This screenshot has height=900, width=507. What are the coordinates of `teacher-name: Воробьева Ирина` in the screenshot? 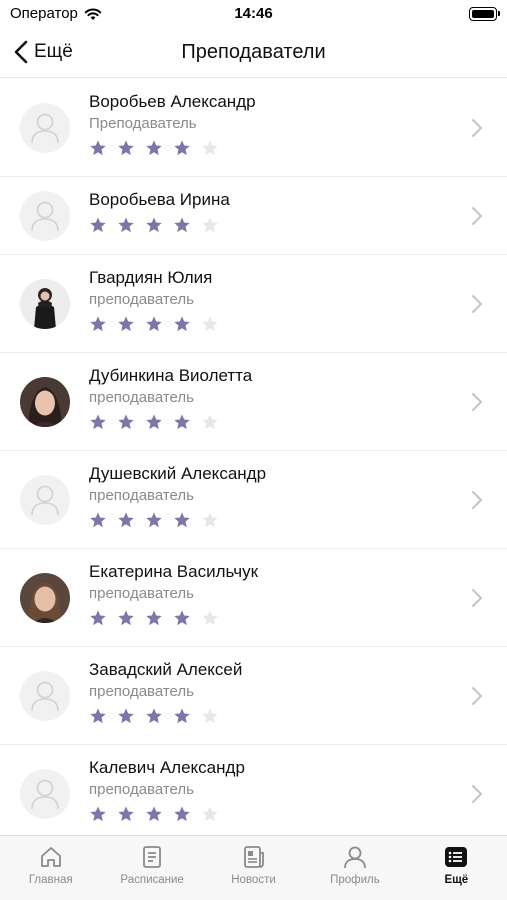 It's located at (159, 199).